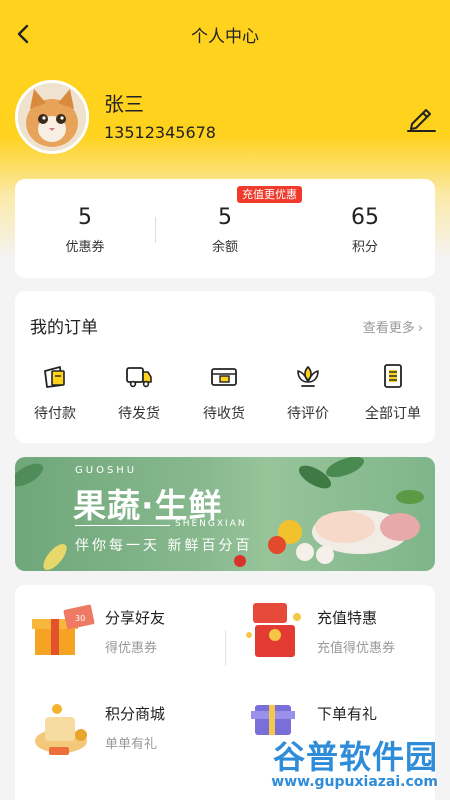 This screenshot has height=800, width=450. Describe the element at coordinates (225, 648) in the screenshot. I see `feature-divider` at that location.